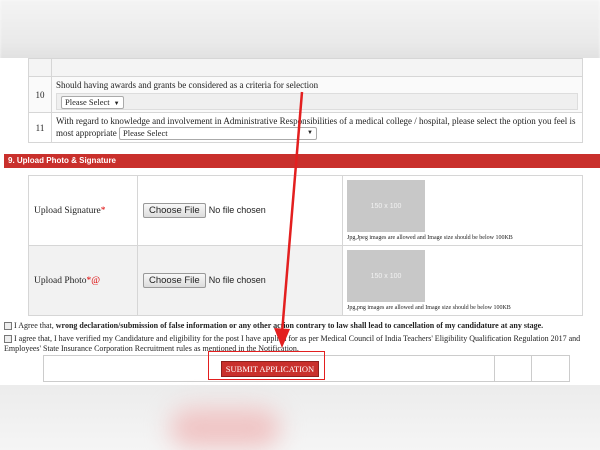 The image size is (600, 450). What do you see at coordinates (292, 212) in the screenshot?
I see `arrow-shaft` at bounding box center [292, 212].